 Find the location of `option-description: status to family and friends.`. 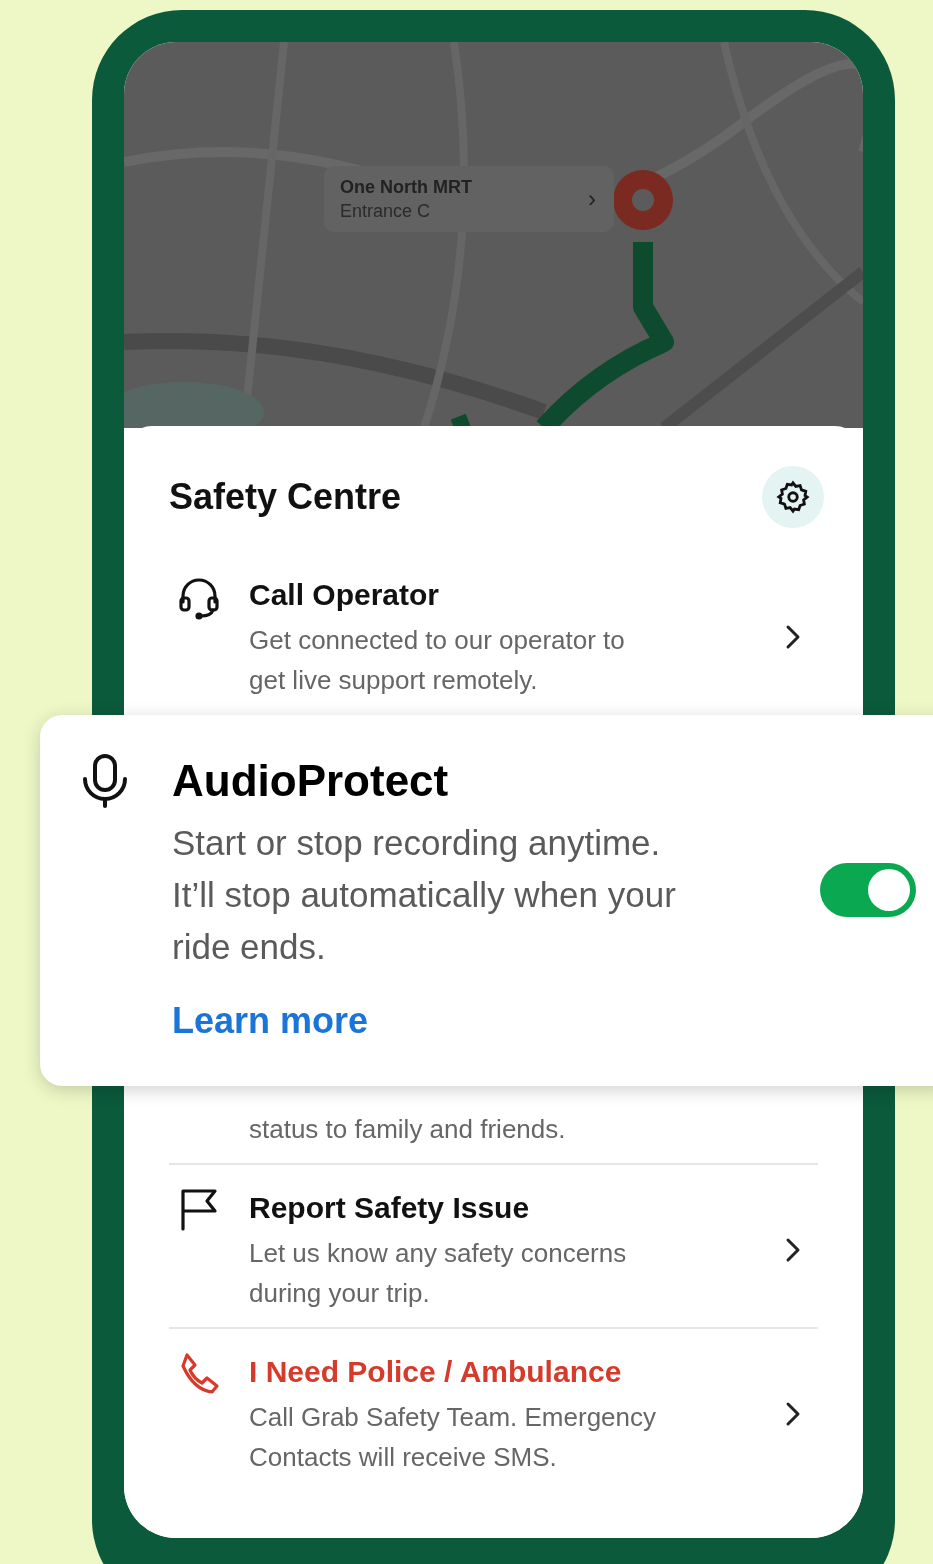

option-description: status to family and friends. is located at coordinates (408, 1129).